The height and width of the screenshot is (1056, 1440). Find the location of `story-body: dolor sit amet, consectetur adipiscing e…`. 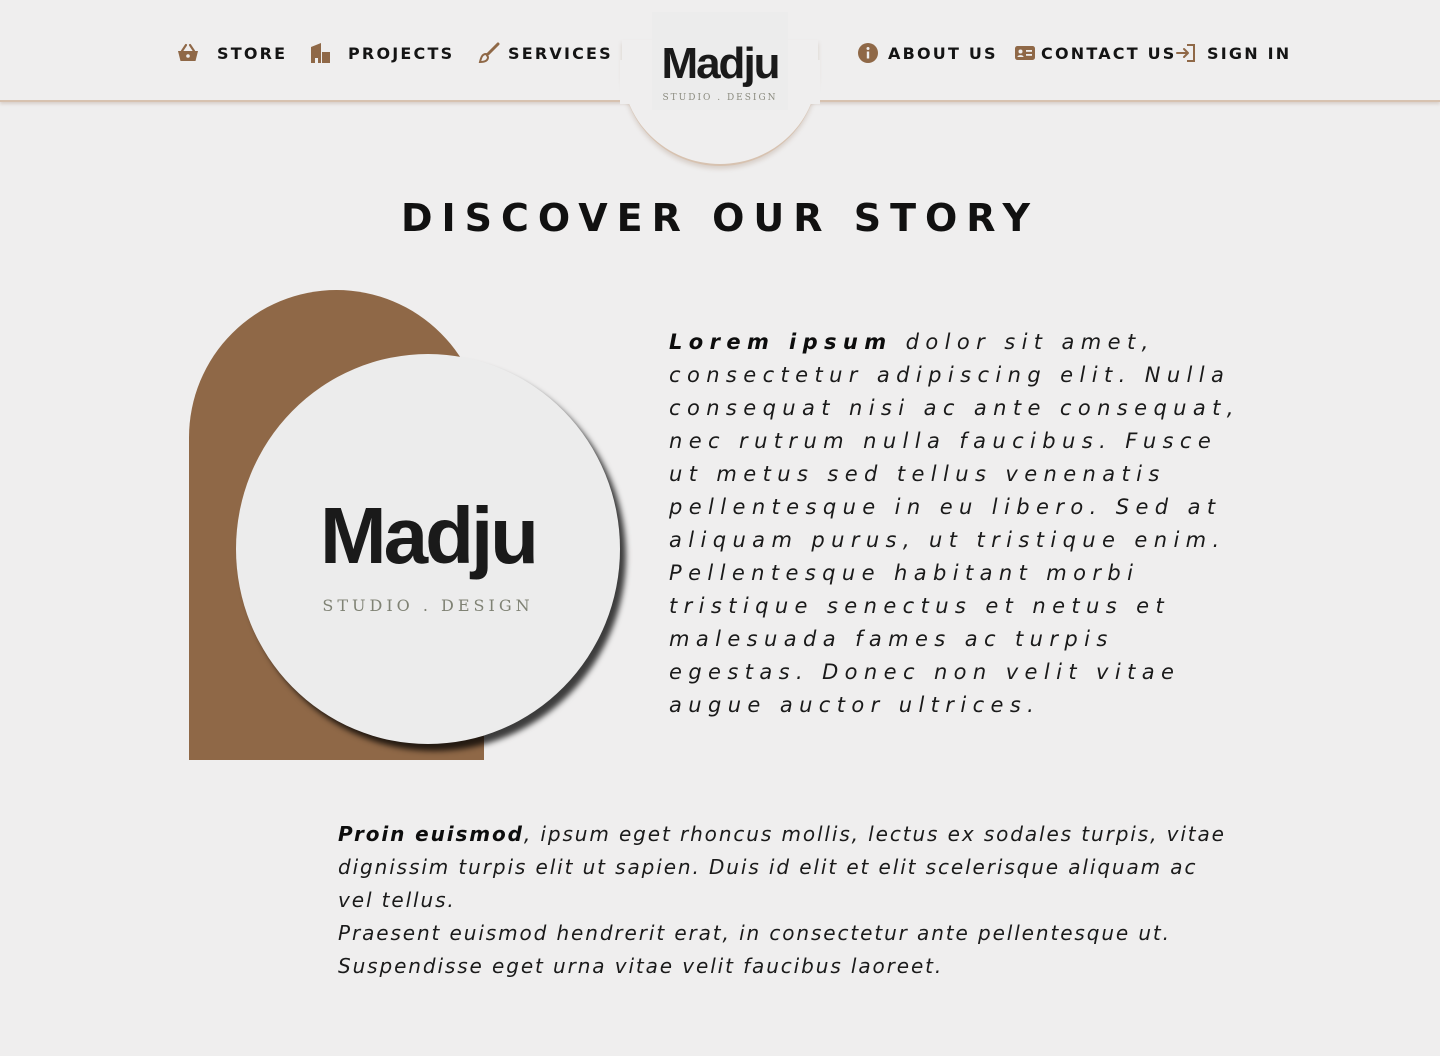

story-body: dolor sit amet, consectetur adipiscing e… is located at coordinates (954, 523).